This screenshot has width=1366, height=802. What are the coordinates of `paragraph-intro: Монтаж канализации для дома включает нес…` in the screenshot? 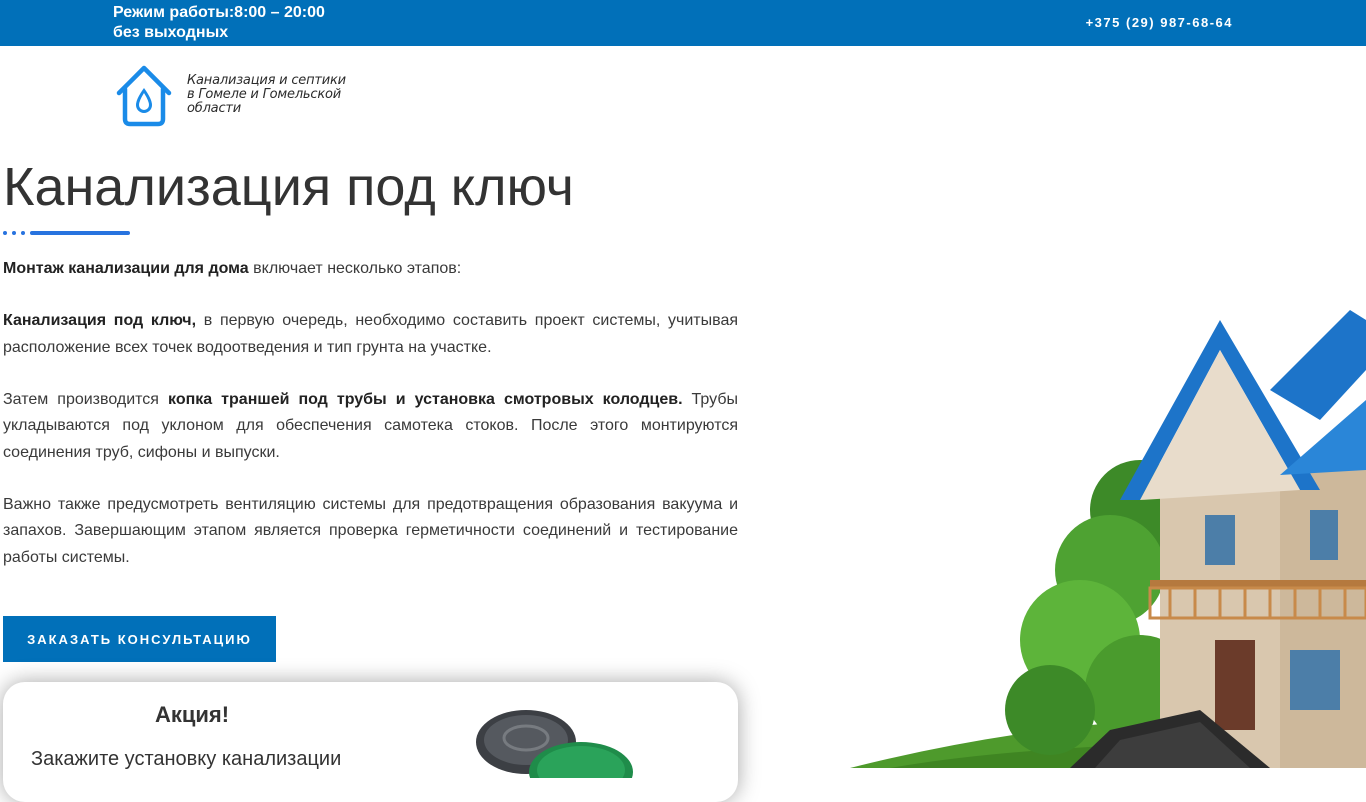 It's located at (232, 268).